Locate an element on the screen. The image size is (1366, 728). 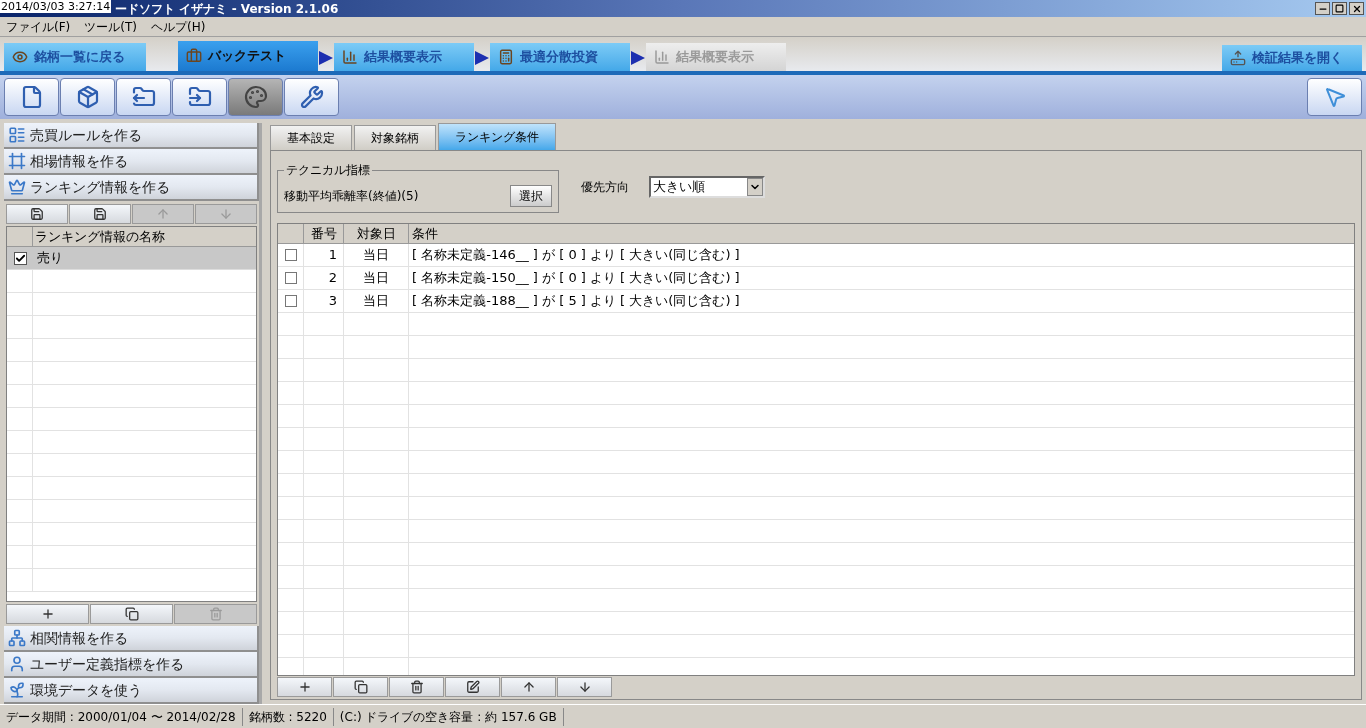
priority-dropdown: 大きい順 is located at coordinates (707, 187).